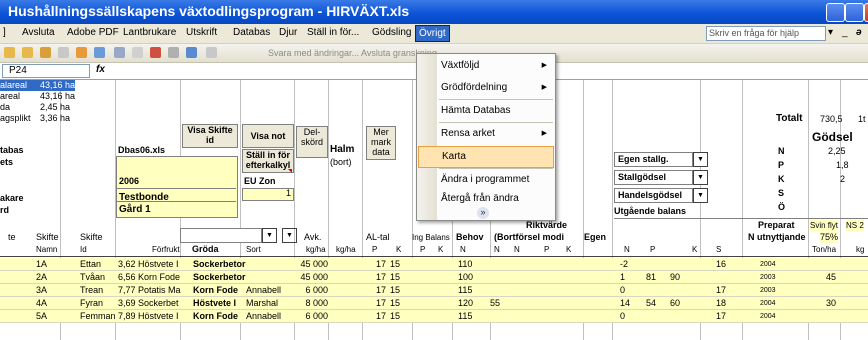 The width and height of the screenshot is (868, 340). What do you see at coordinates (269, 235) in the screenshot?
I see `filter-dropdown-arrow-icon: ▼` at bounding box center [269, 235].